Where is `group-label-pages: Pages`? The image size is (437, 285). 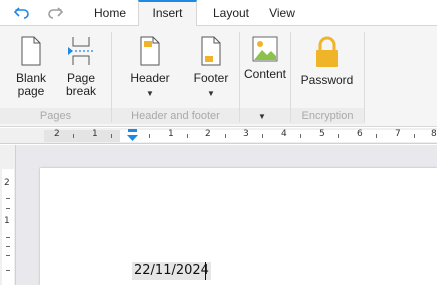
group-label-pages: Pages is located at coordinates (55, 116).